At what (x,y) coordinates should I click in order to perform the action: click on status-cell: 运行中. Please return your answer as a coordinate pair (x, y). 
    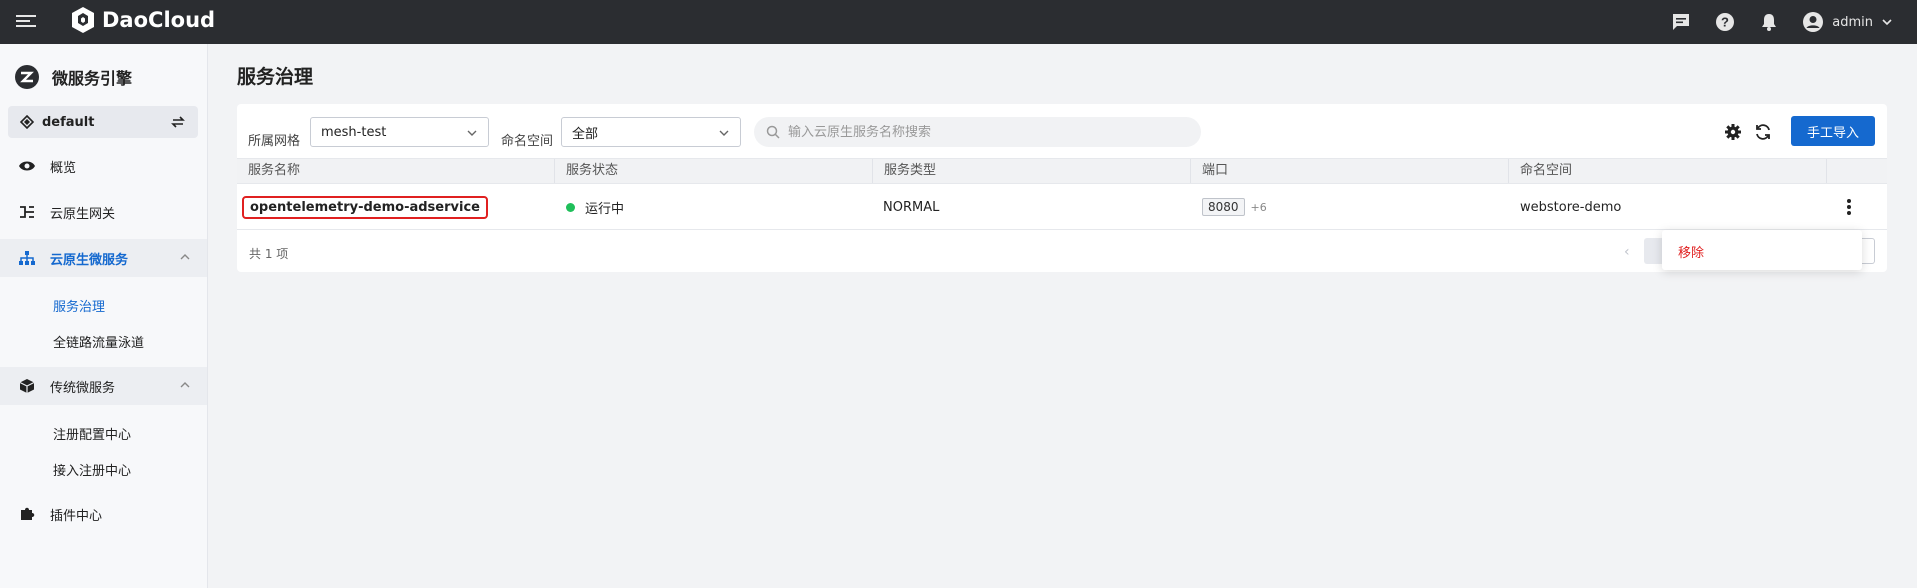
    Looking at the image, I should click on (595, 207).